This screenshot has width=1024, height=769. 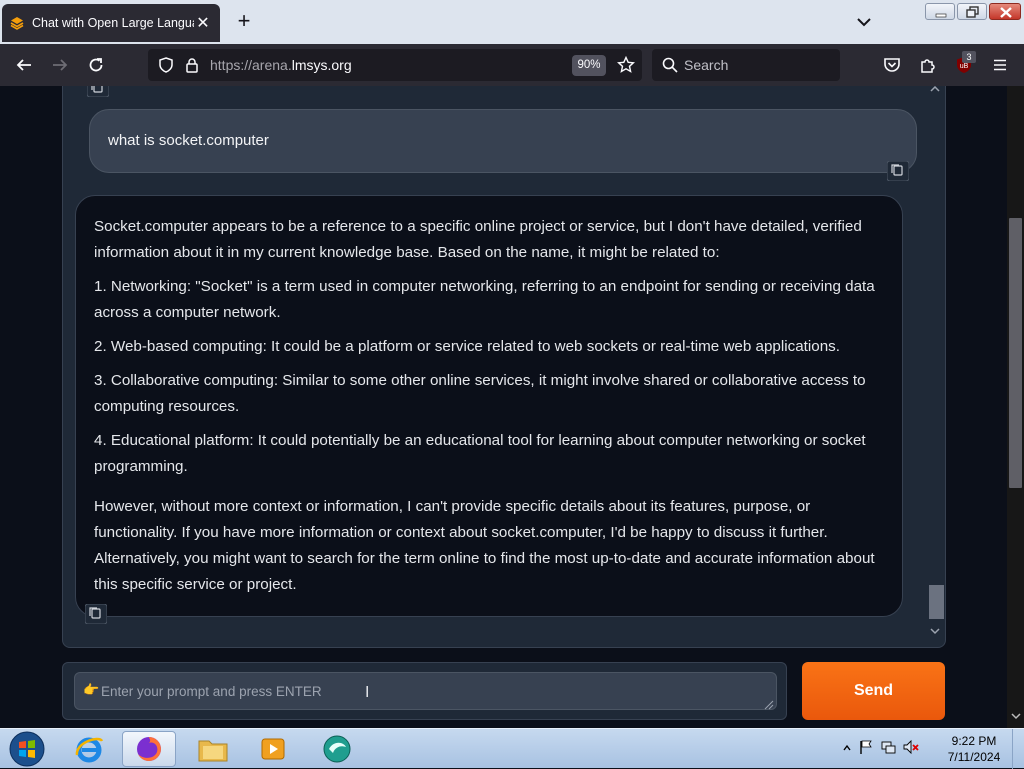 What do you see at coordinates (17, 23) in the screenshot?
I see `site-favicon-icon` at bounding box center [17, 23].